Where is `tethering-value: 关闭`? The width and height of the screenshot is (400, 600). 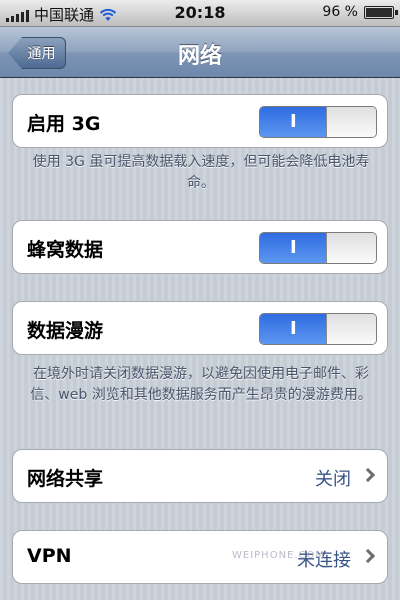 tethering-value: 关闭 is located at coordinates (333, 479).